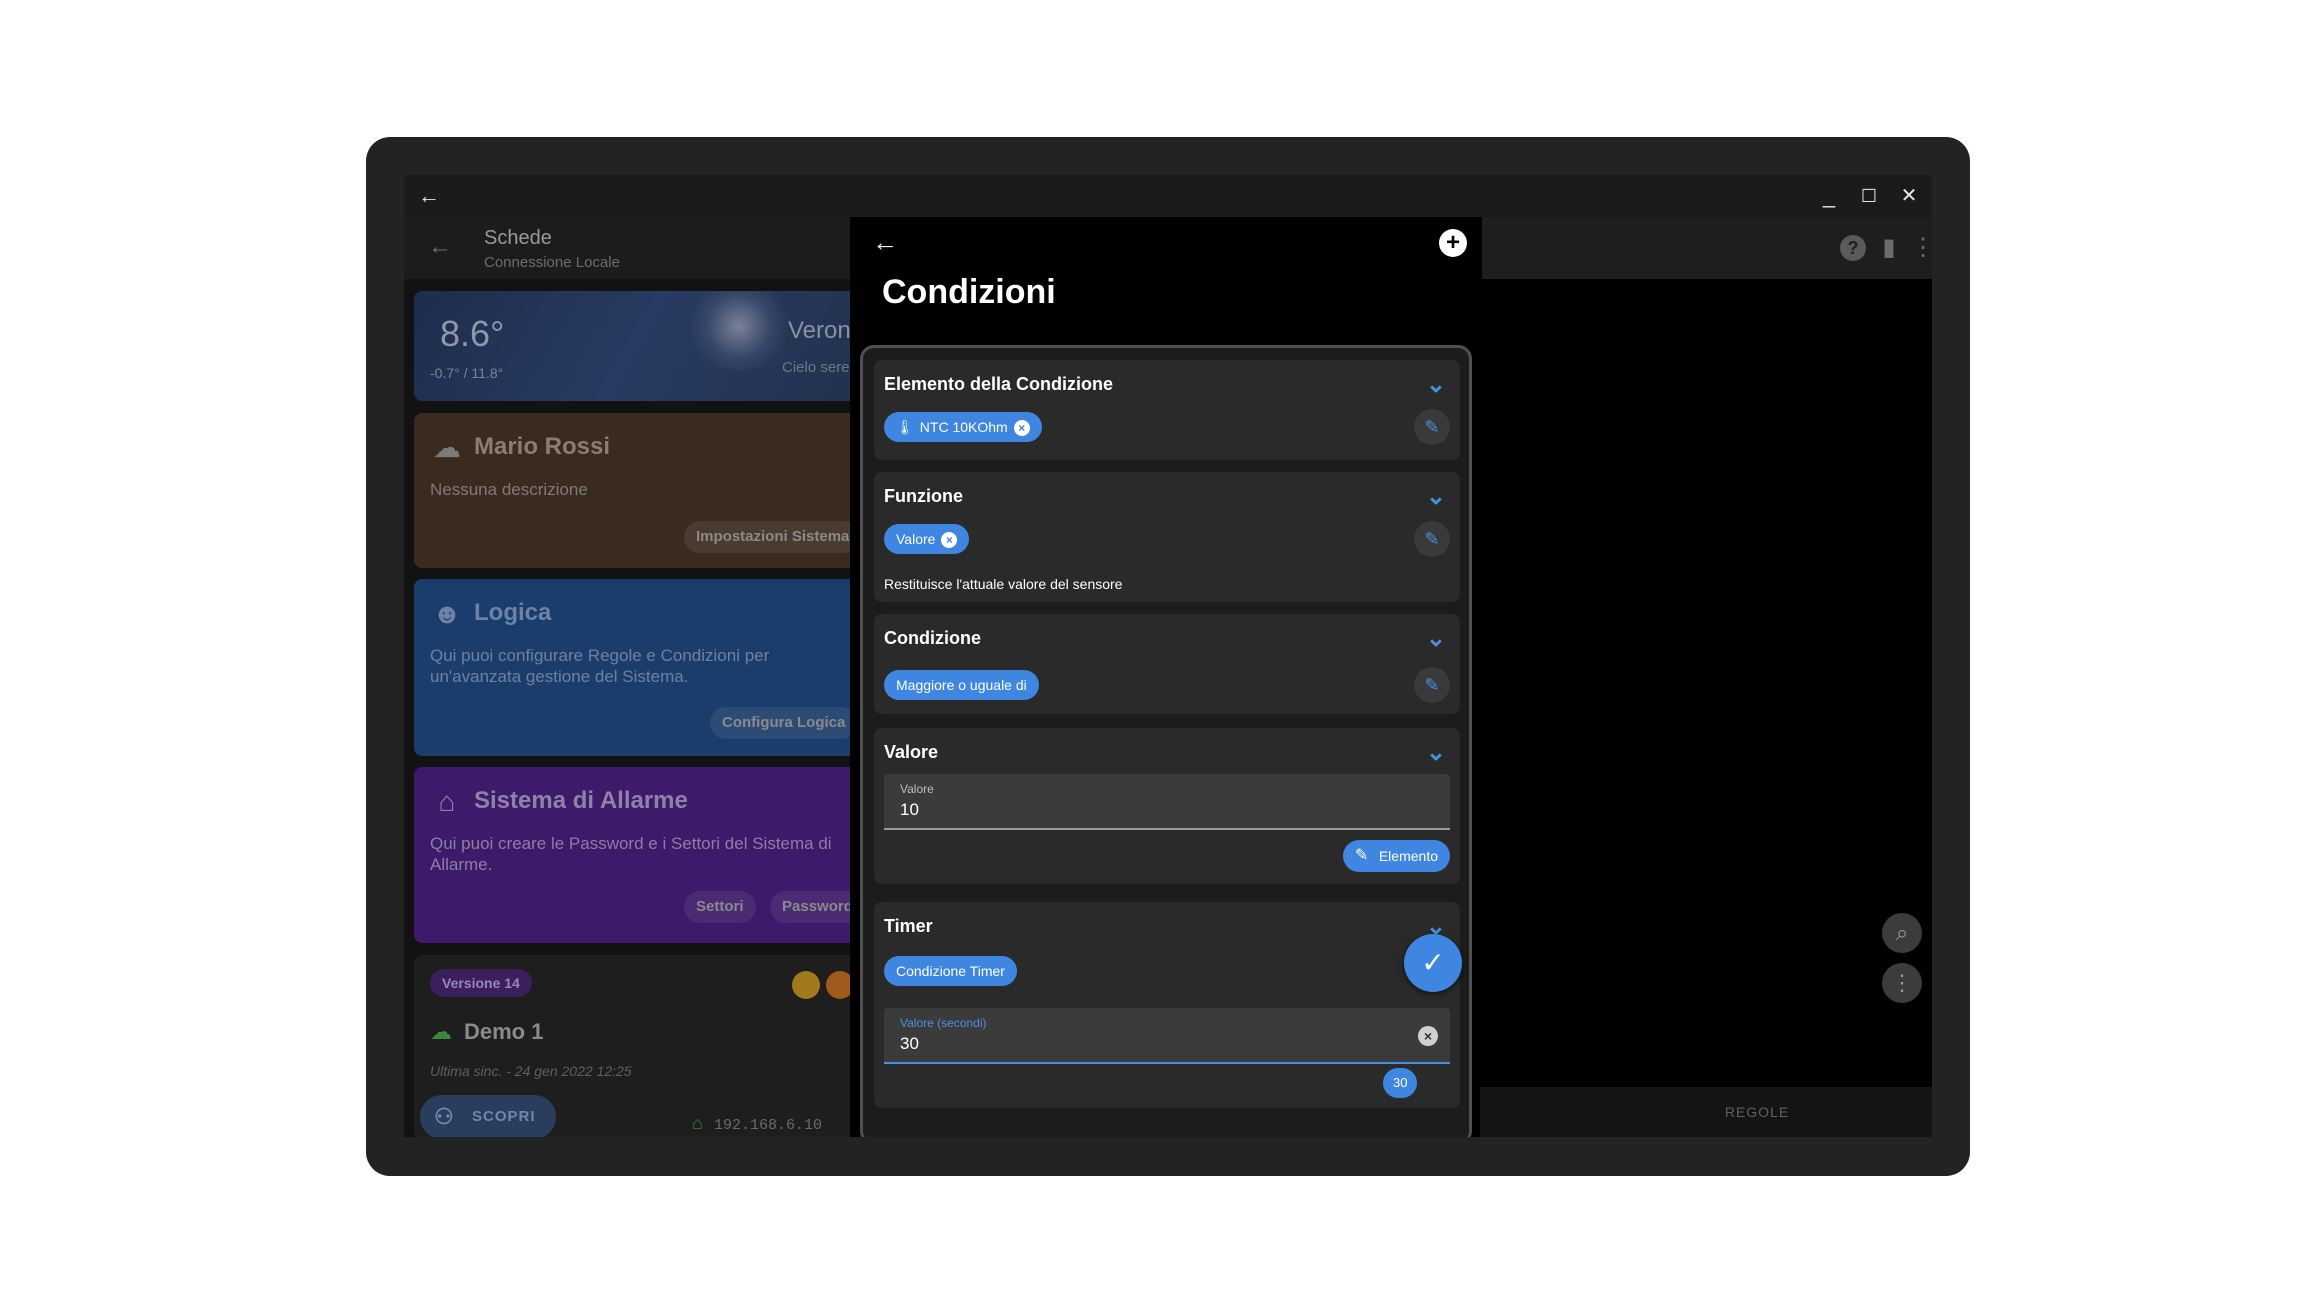 Image resolution: width=2304 pixels, height=1296 pixels. I want to click on condition-chip: Maggiore o uguale di, so click(961, 685).